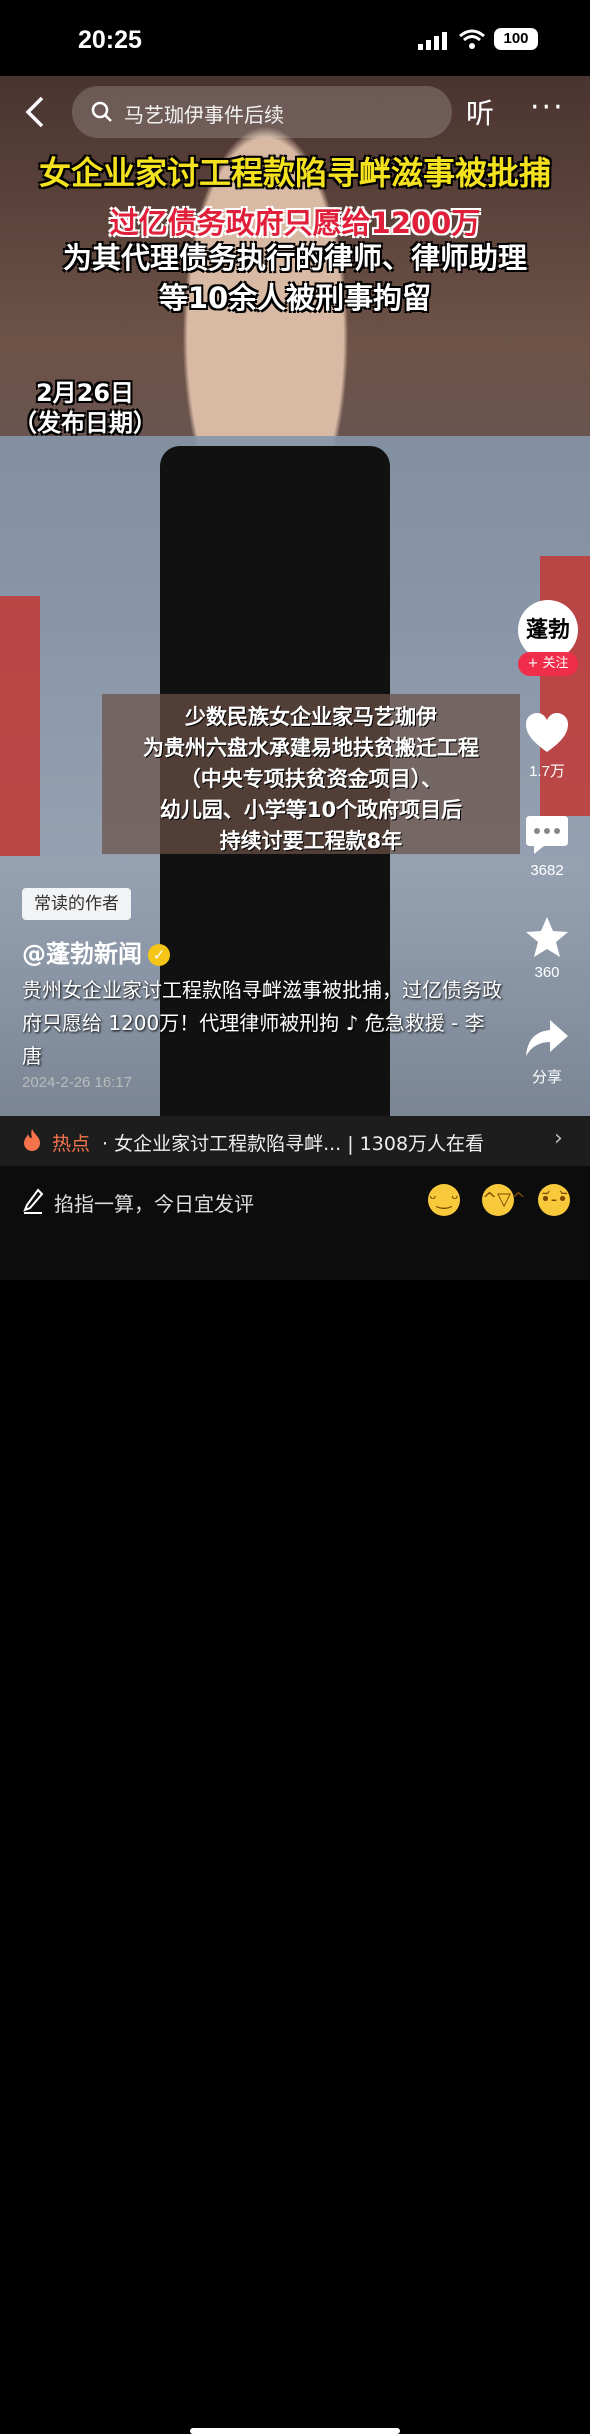  I want to click on video-subhead-line: 为其代理债务执行的律师、律师助理, so click(294, 258).